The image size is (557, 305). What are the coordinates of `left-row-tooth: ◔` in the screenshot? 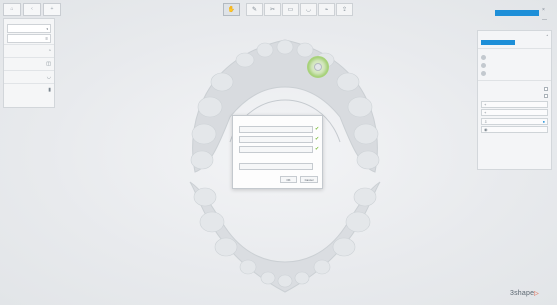 It's located at (29, 50).